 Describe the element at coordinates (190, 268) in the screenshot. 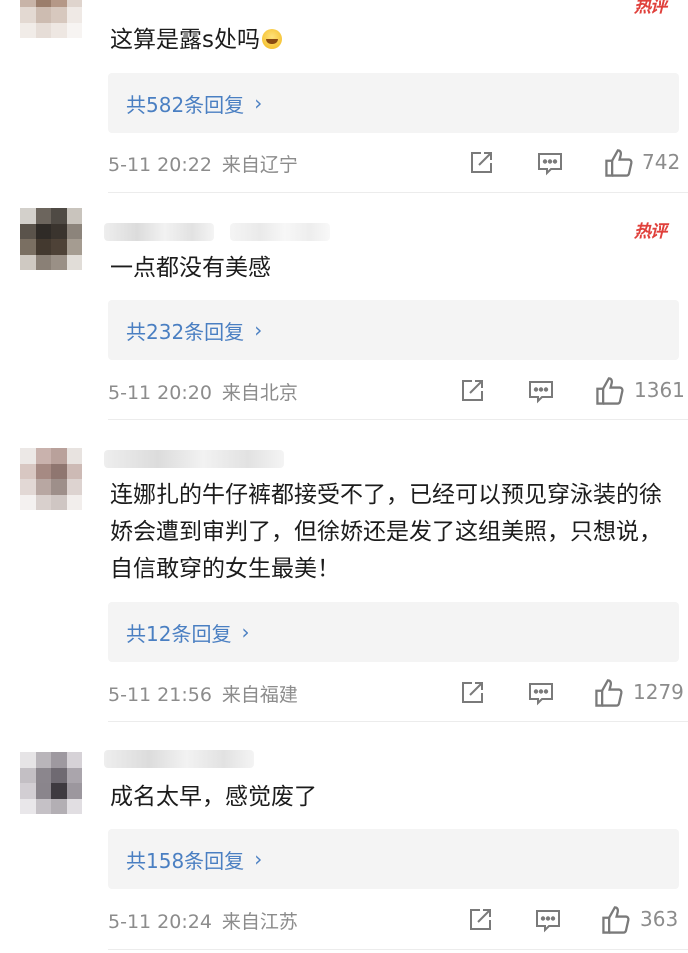

I see `comment-text: 一点都没有美感` at that location.